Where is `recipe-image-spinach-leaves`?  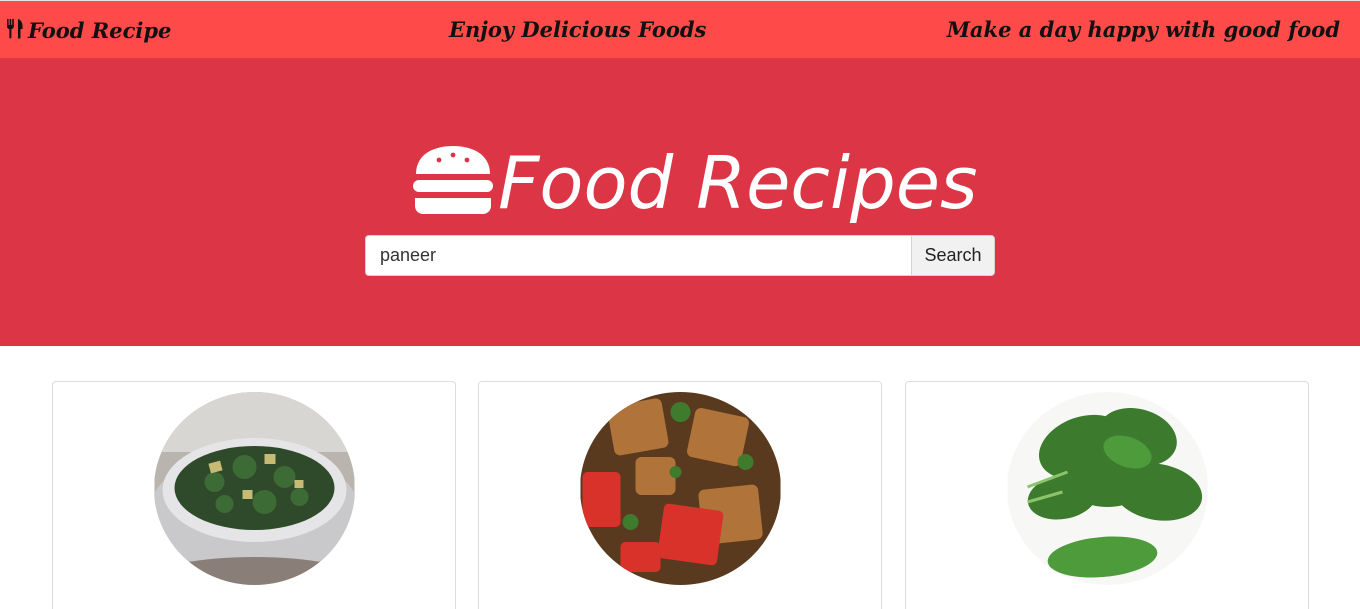
recipe-image-spinach-leaves is located at coordinates (1107, 488).